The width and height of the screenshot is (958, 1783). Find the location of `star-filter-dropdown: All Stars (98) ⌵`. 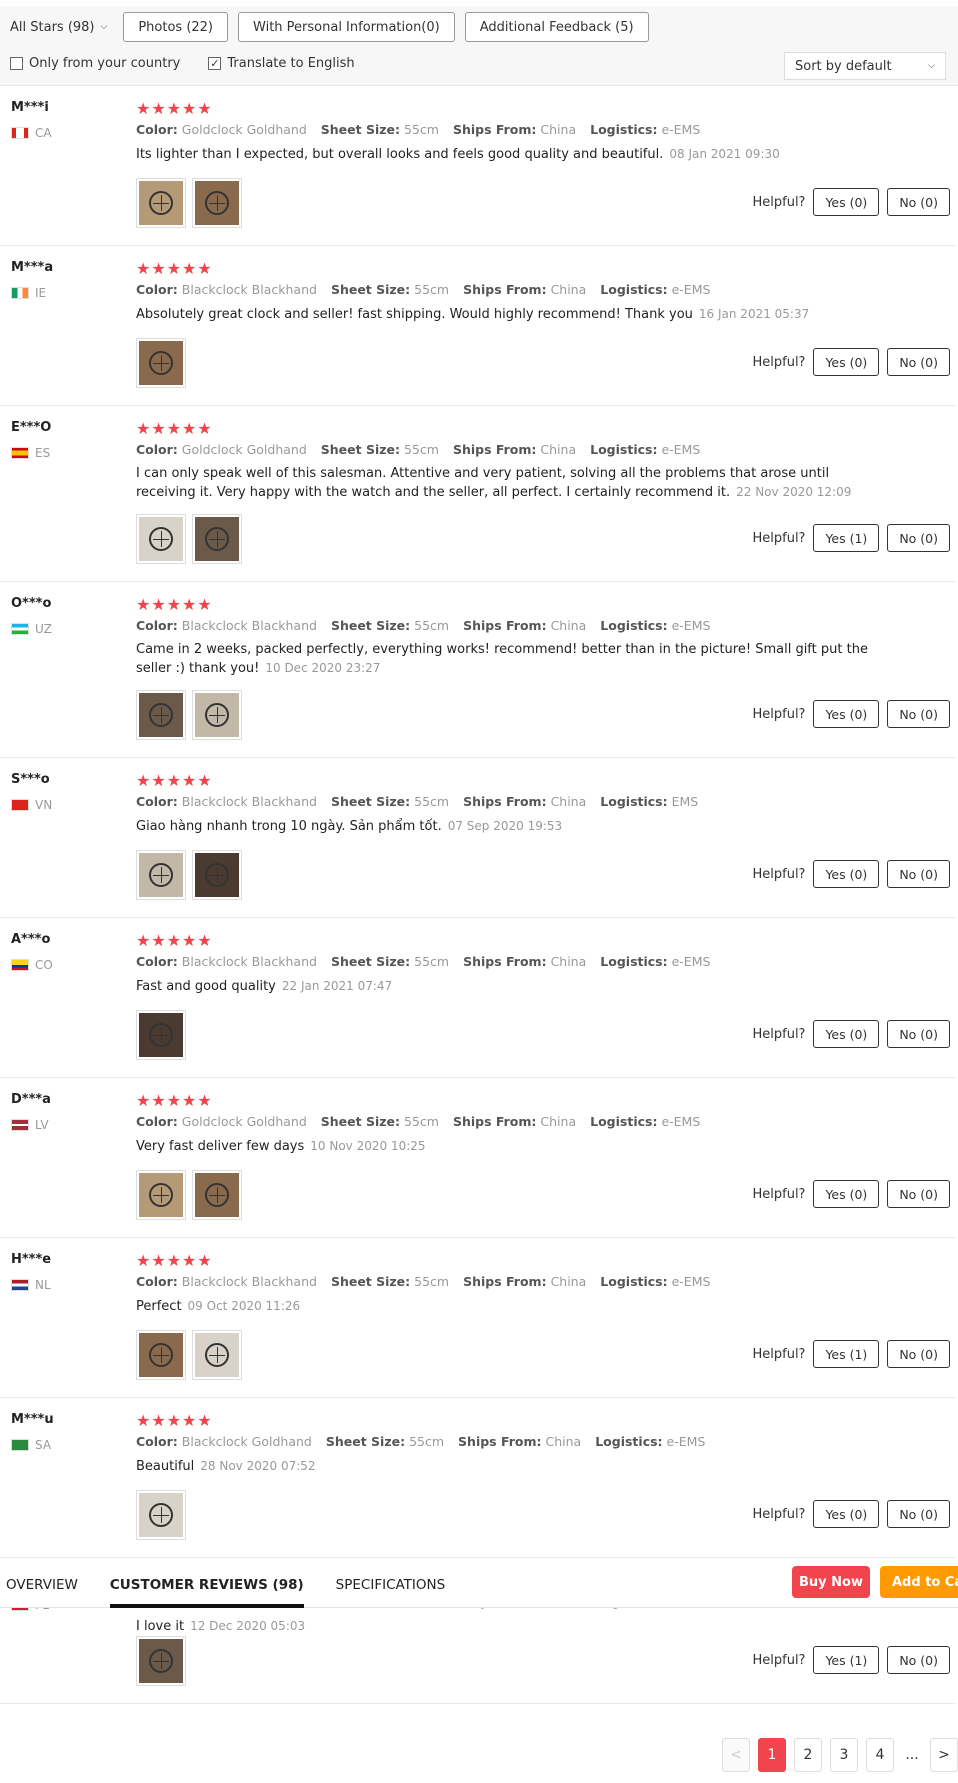

star-filter-dropdown: All Stars (98) ⌵ is located at coordinates (61, 27).